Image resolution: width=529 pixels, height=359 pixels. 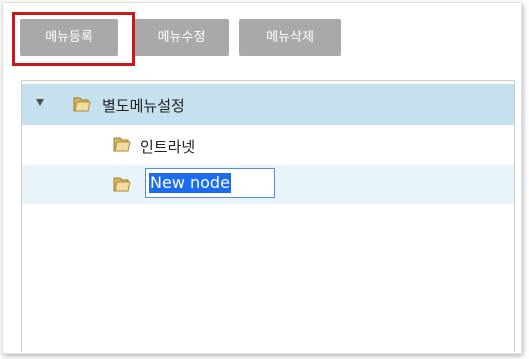 What do you see at coordinates (181, 37) in the screenshot?
I see `menu-edit-button: 메뉴수정` at bounding box center [181, 37].